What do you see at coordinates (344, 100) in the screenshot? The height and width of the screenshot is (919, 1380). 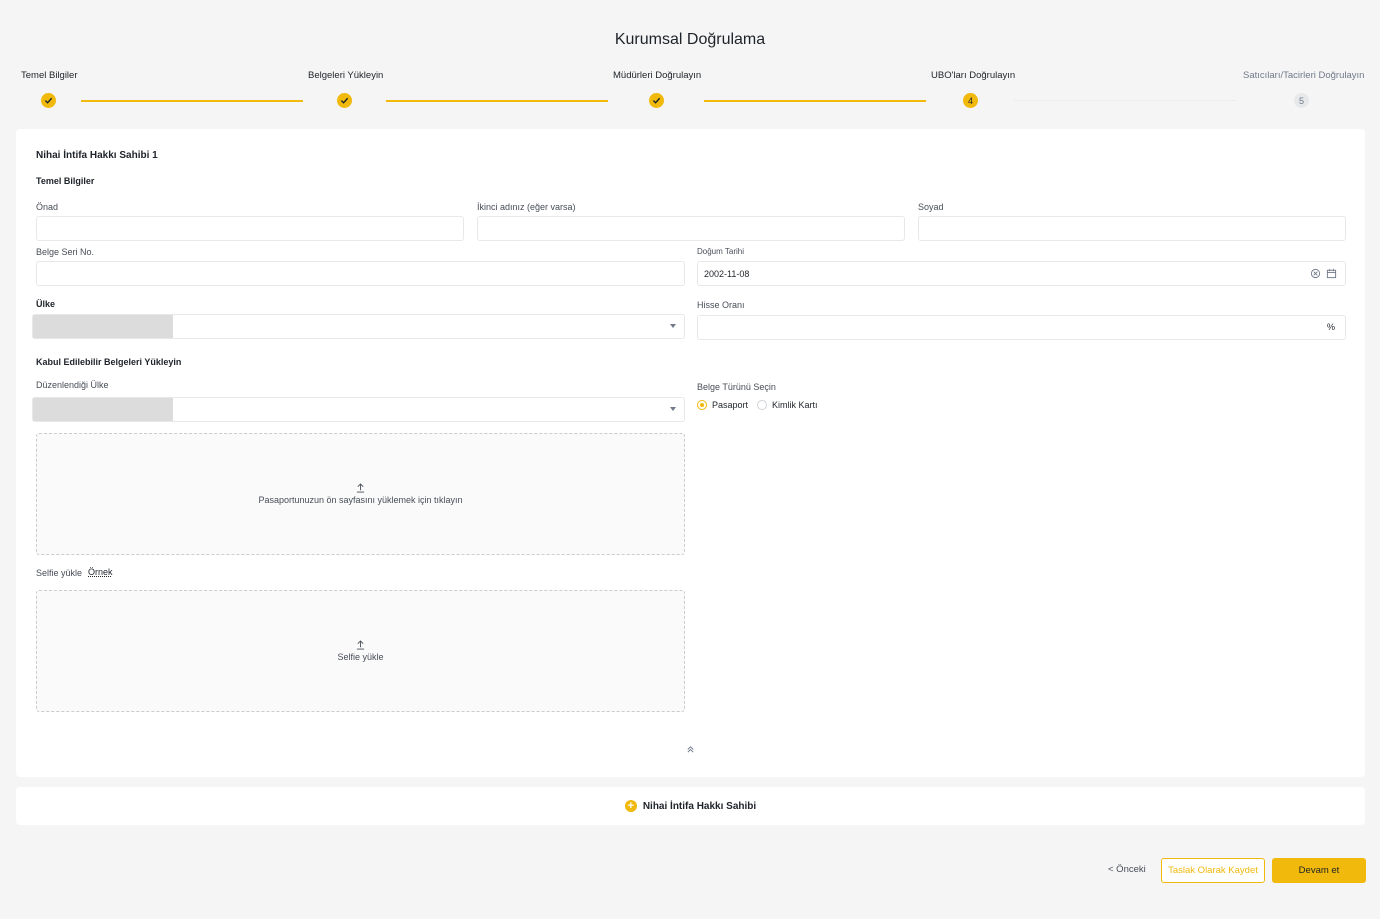 I see `step-2-check-icon` at bounding box center [344, 100].